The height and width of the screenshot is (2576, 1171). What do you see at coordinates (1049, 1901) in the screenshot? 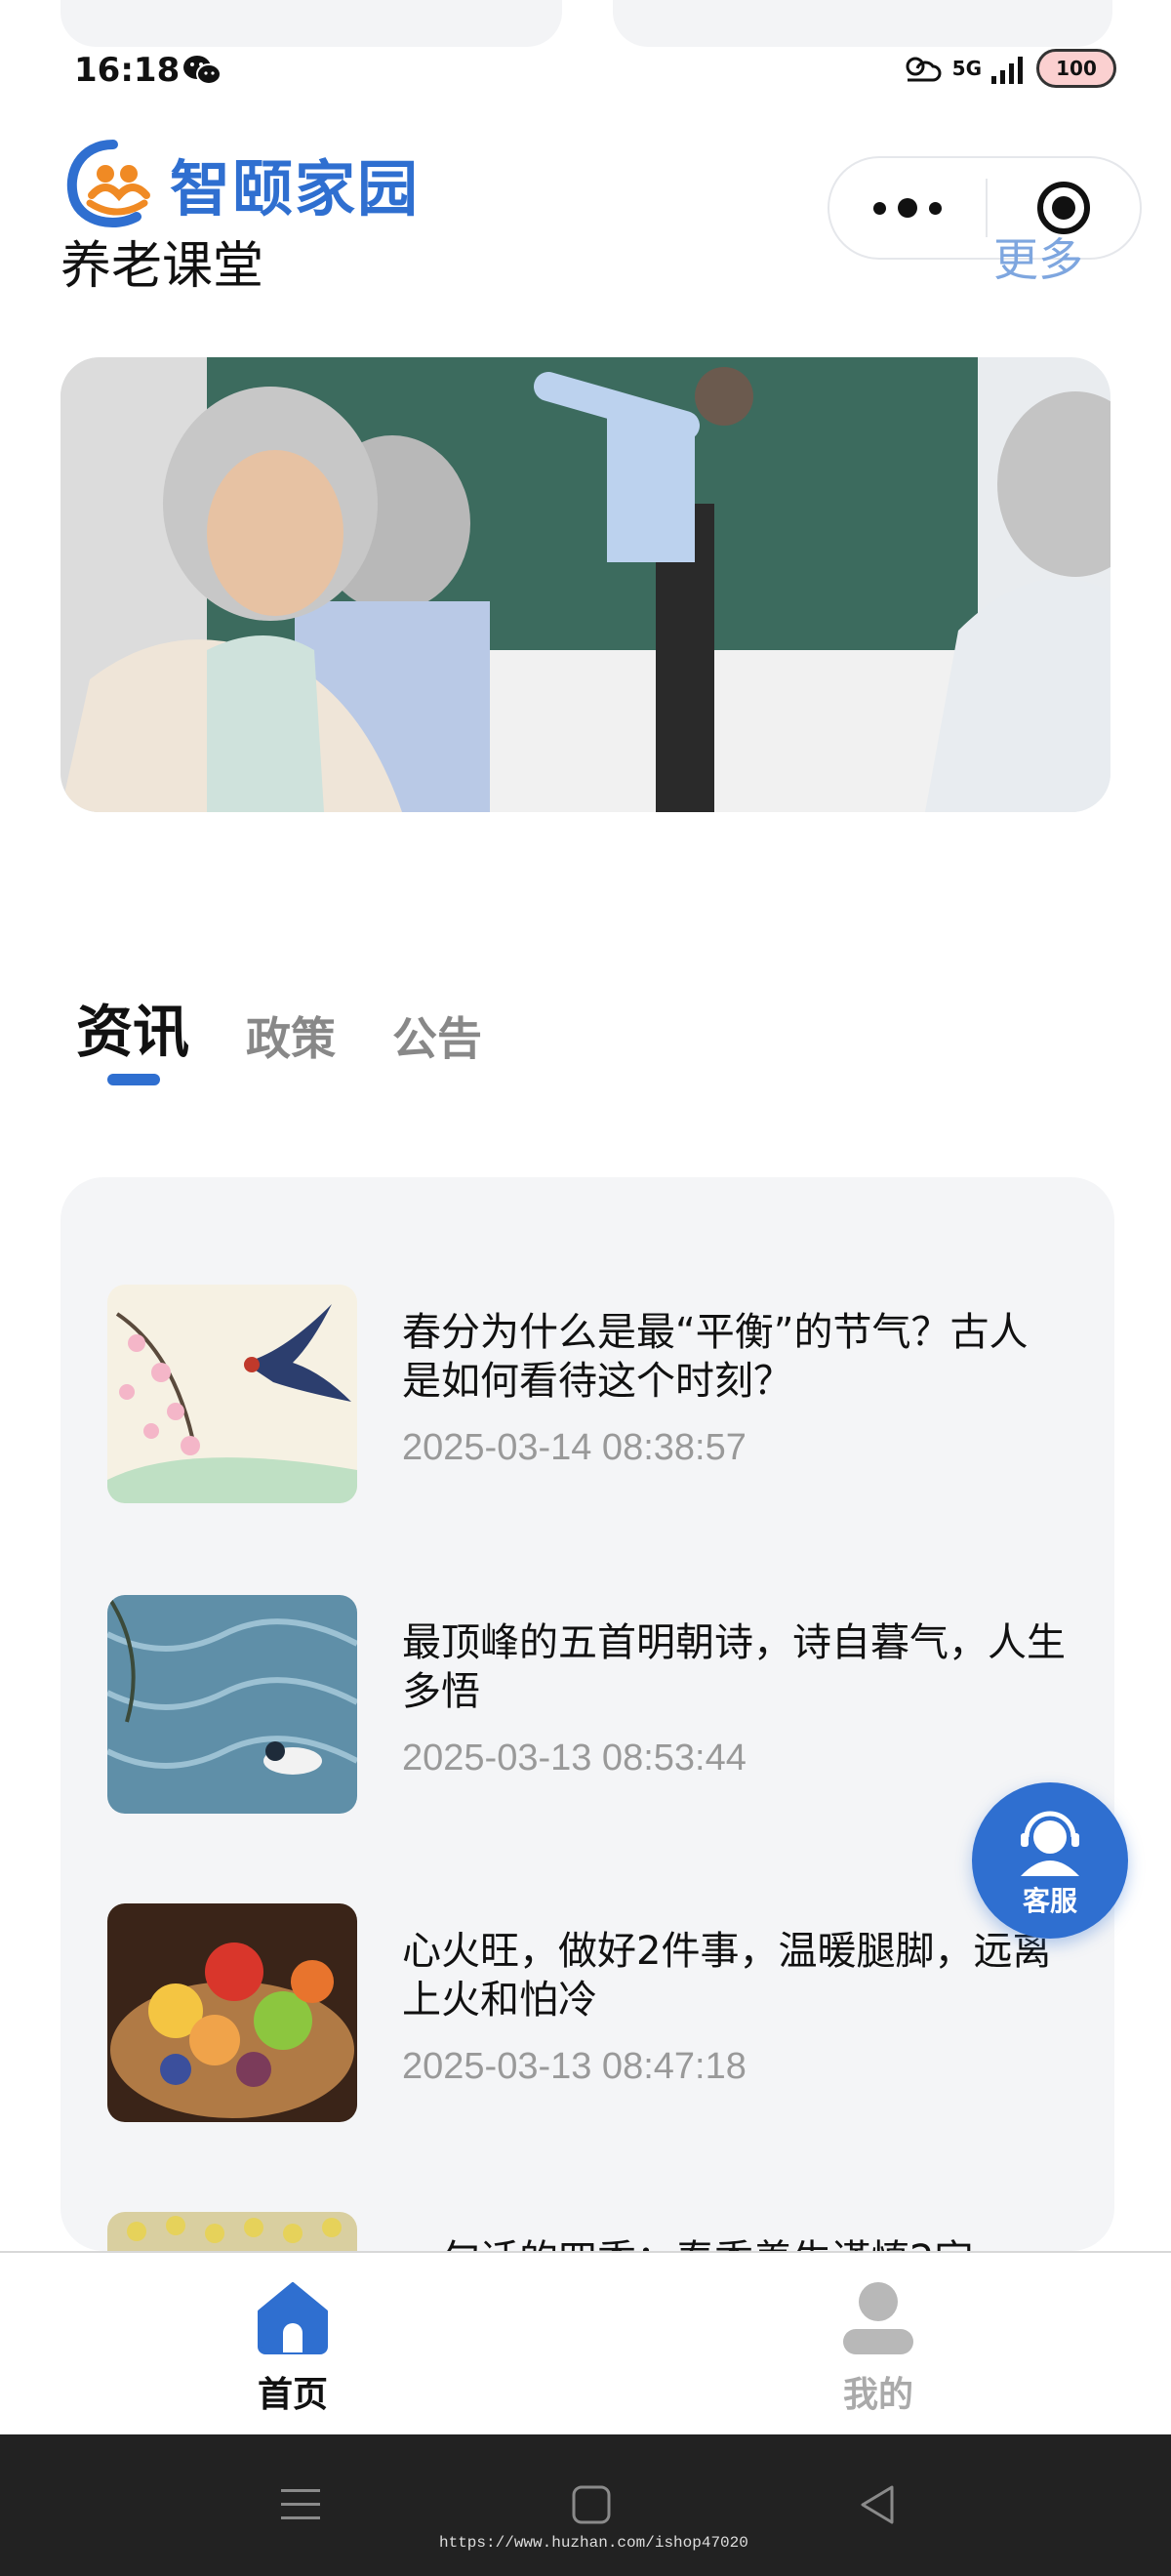
I see `customer-service-label: 客服` at bounding box center [1049, 1901].